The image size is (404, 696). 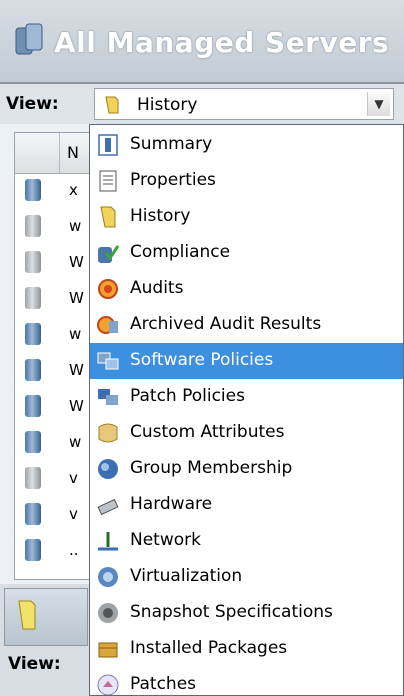 What do you see at coordinates (108, 145) in the screenshot?
I see `summary-icon` at bounding box center [108, 145].